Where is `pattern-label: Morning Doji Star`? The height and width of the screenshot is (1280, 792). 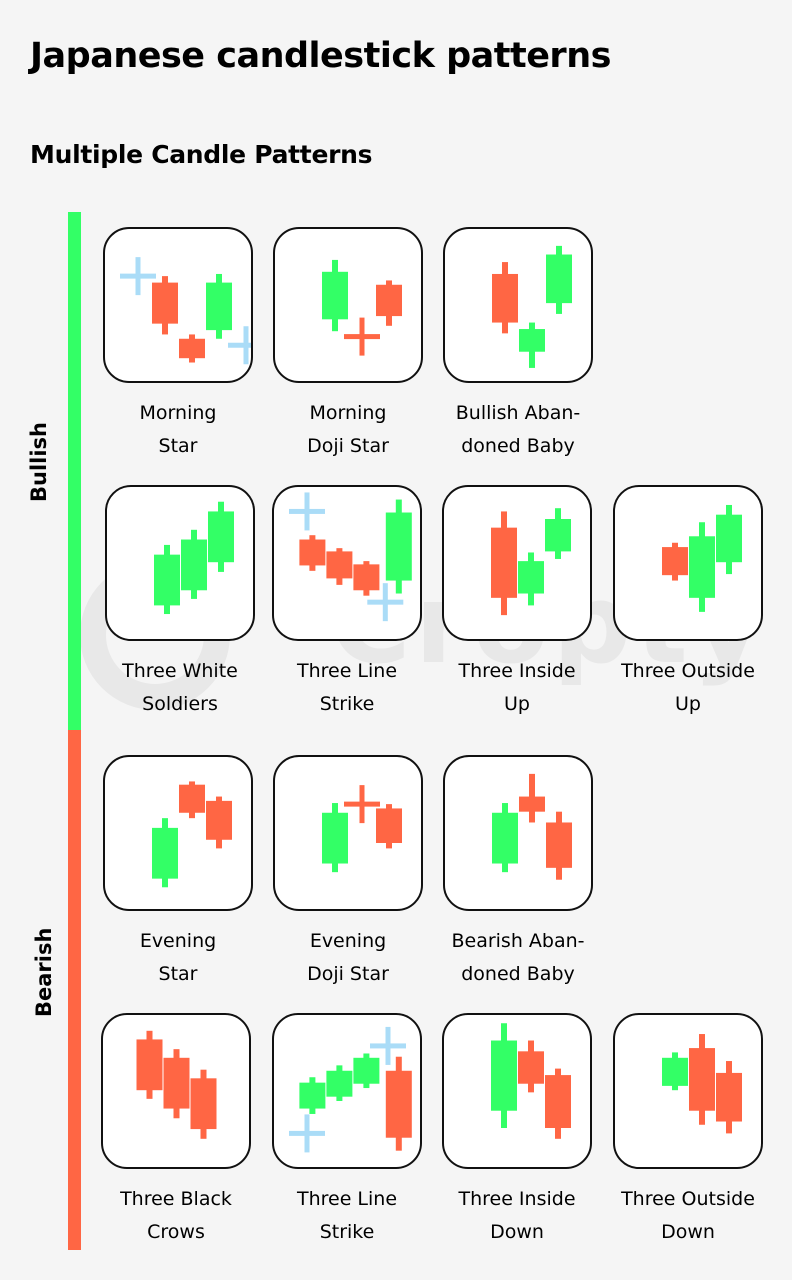 pattern-label: Morning Doji Star is located at coordinates (348, 429).